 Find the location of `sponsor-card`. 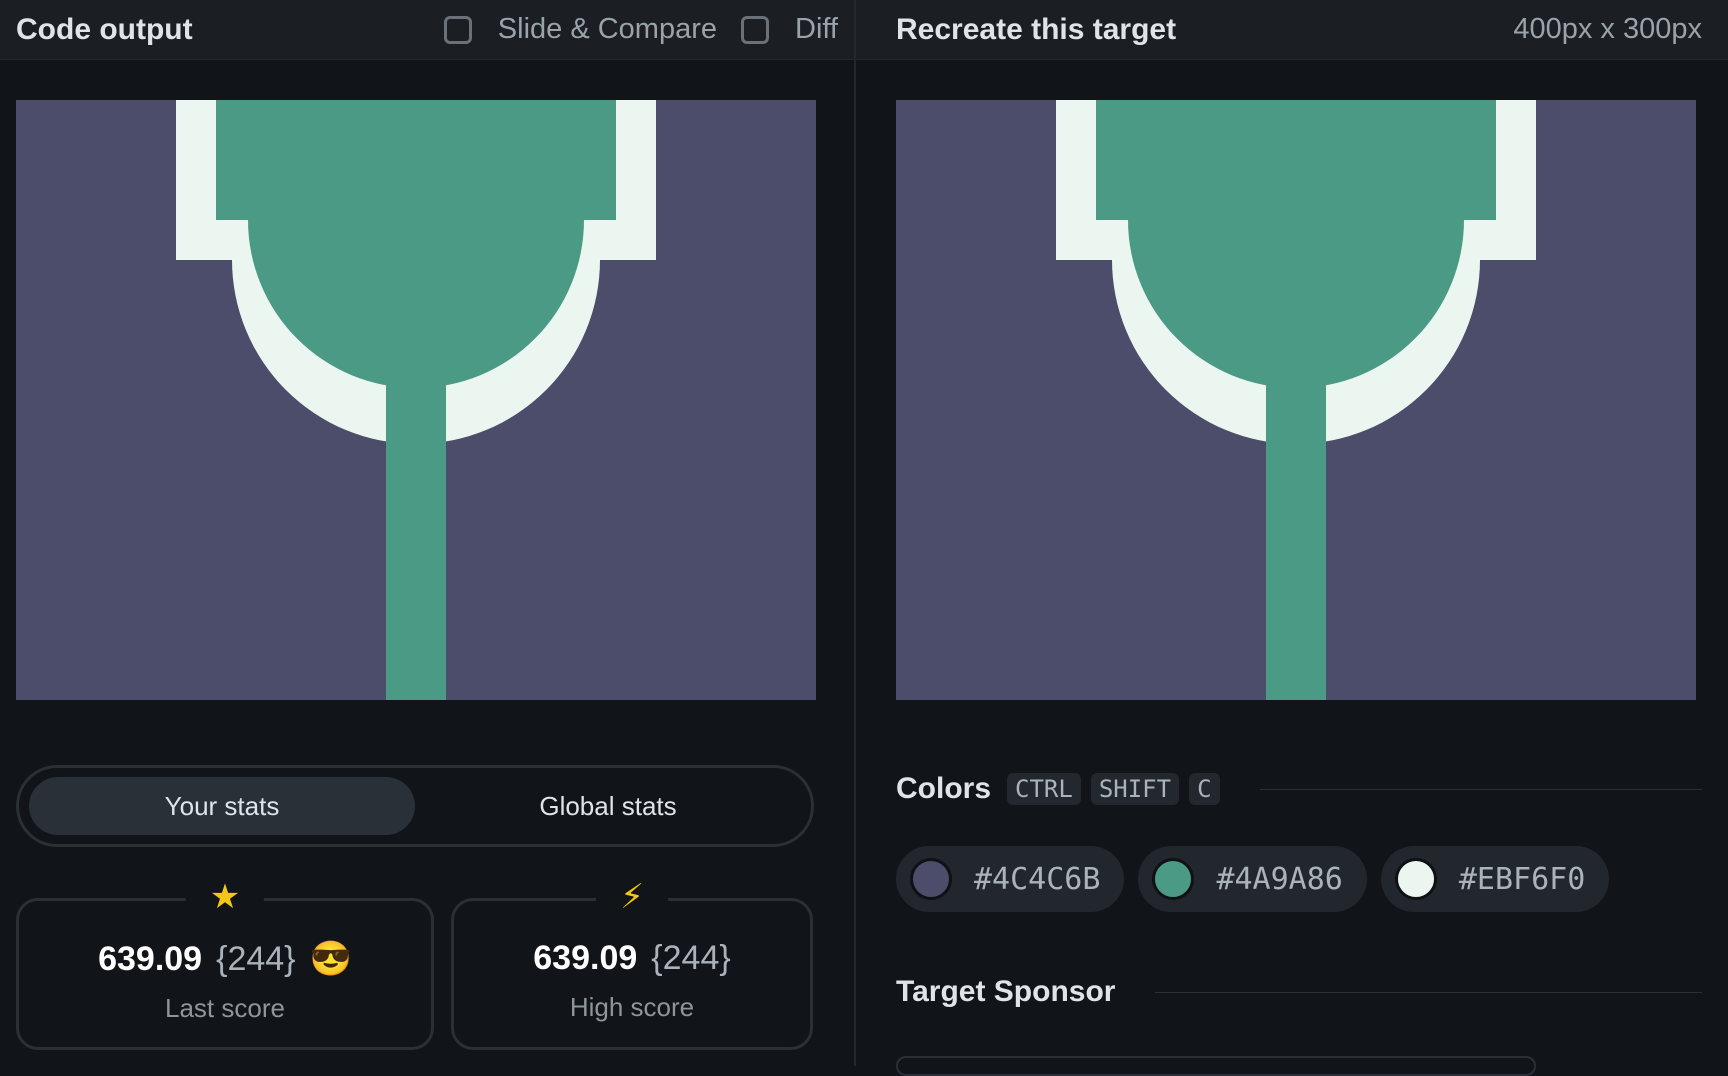

sponsor-card is located at coordinates (1216, 1066).